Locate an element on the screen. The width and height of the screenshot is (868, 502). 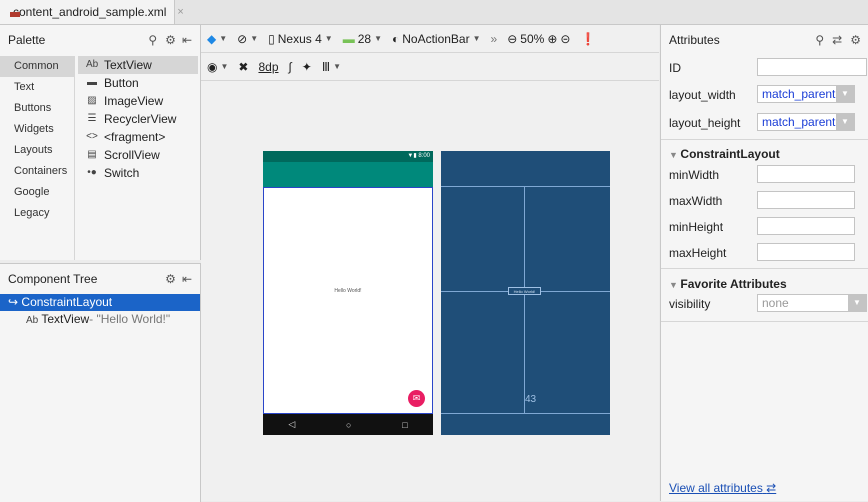
device-dropdown: ▯ Nexus 4 ▼ is located at coordinates (300, 39).